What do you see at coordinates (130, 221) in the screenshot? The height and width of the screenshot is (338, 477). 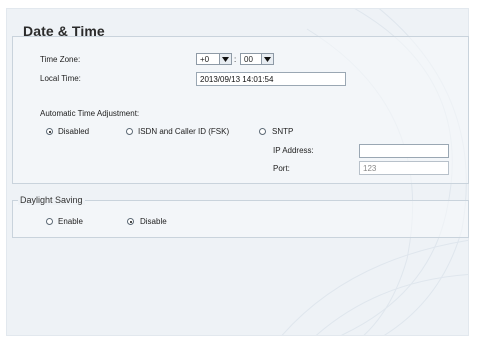 I see `daylight-disable-radio` at bounding box center [130, 221].